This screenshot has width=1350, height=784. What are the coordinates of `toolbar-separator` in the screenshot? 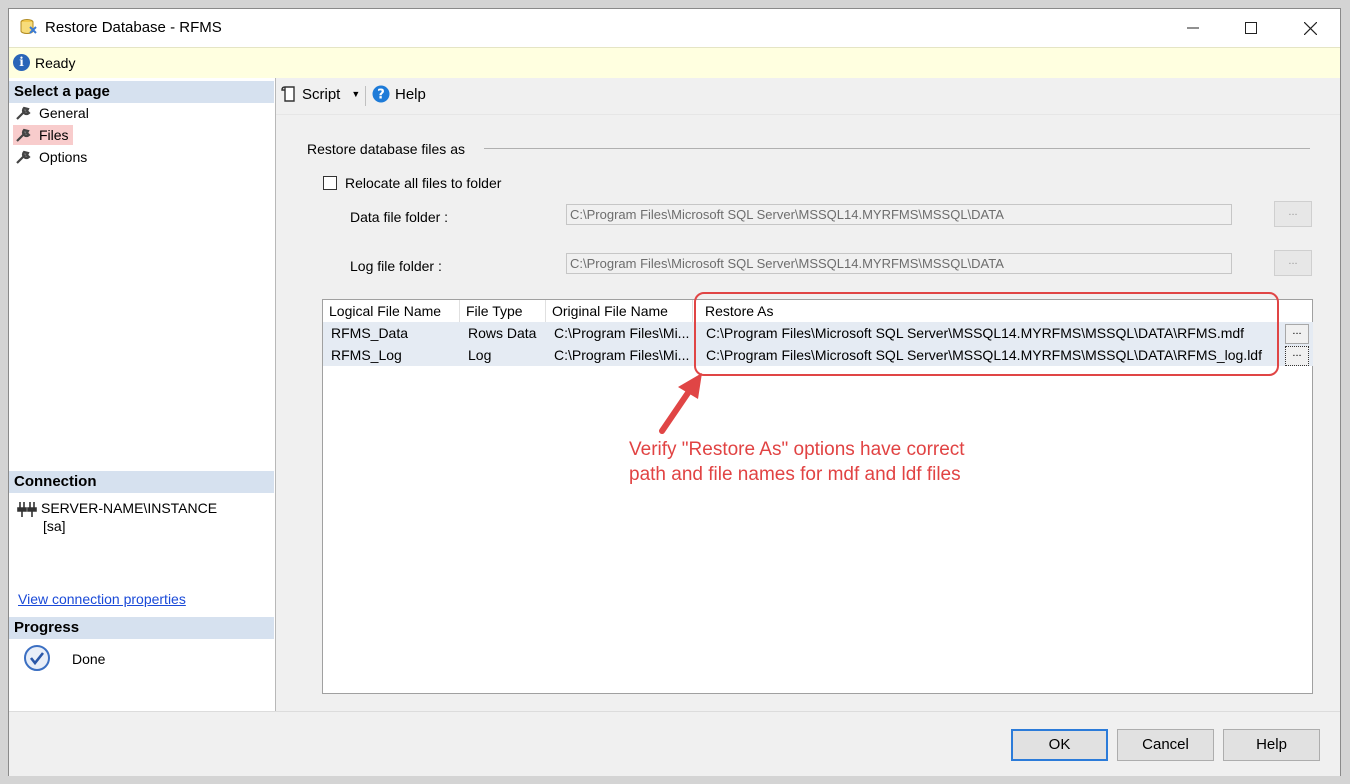 It's located at (365, 96).